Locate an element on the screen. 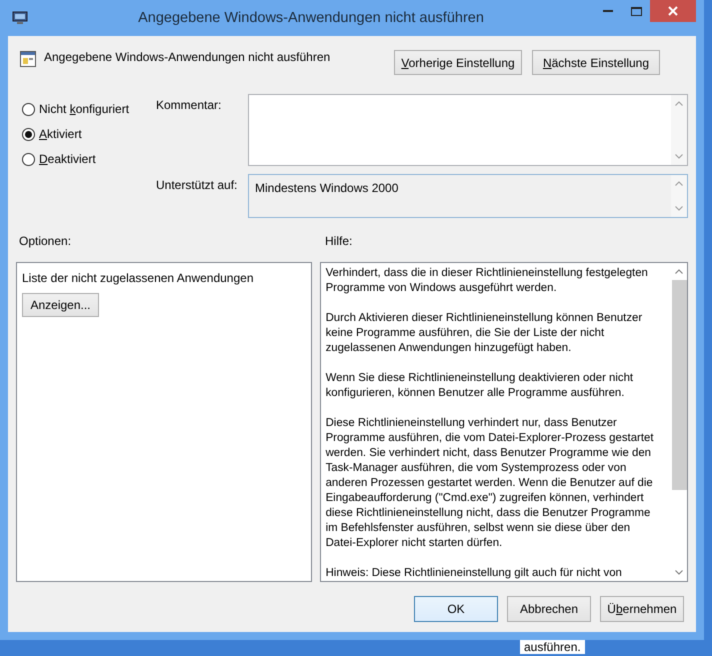  dialog-button: OK is located at coordinates (456, 609).